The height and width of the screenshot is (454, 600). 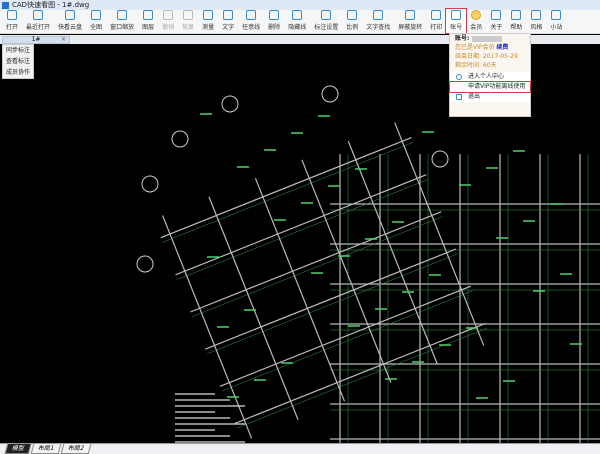 I want to click on toolbar-label: 关于, so click(x=496, y=27).